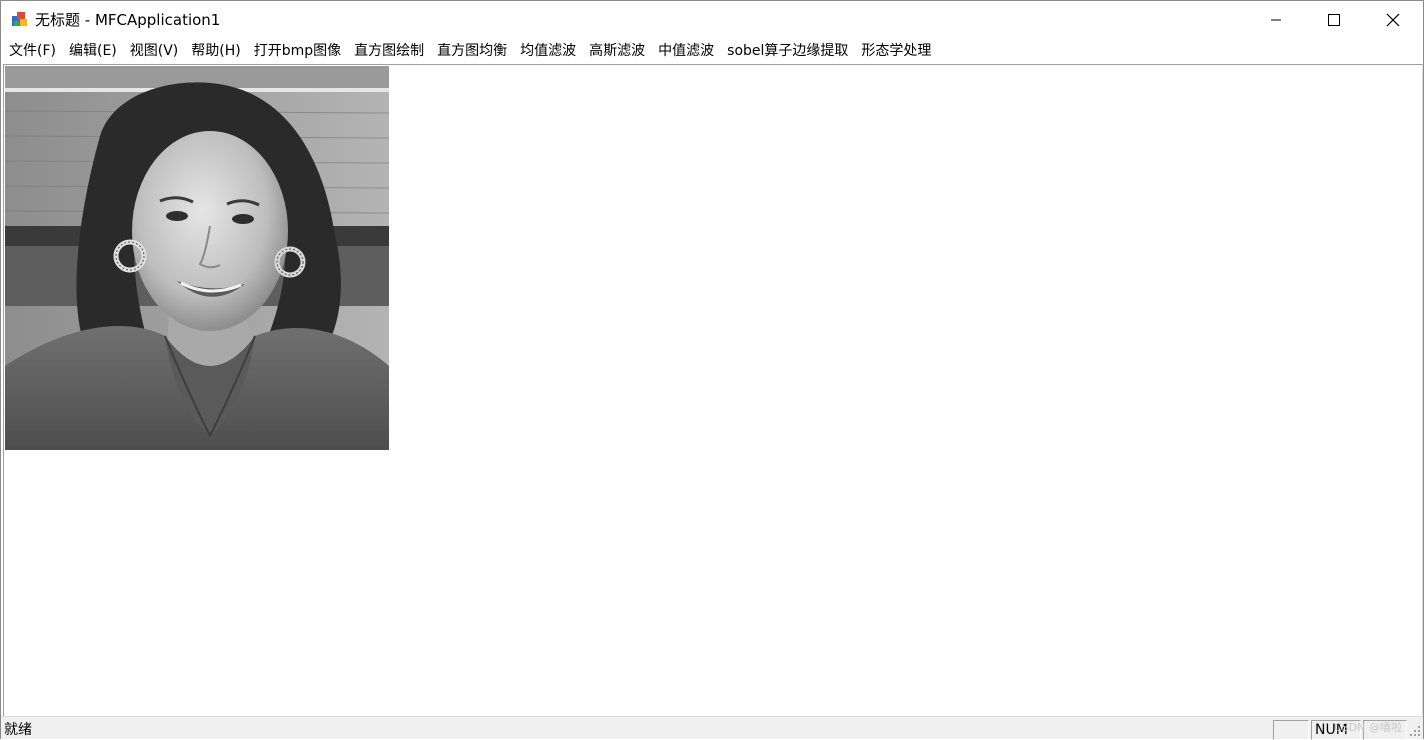 The width and height of the screenshot is (1424, 740). What do you see at coordinates (128, 20) in the screenshot?
I see `window-title: 无标题 - MFCApplication1` at bounding box center [128, 20].